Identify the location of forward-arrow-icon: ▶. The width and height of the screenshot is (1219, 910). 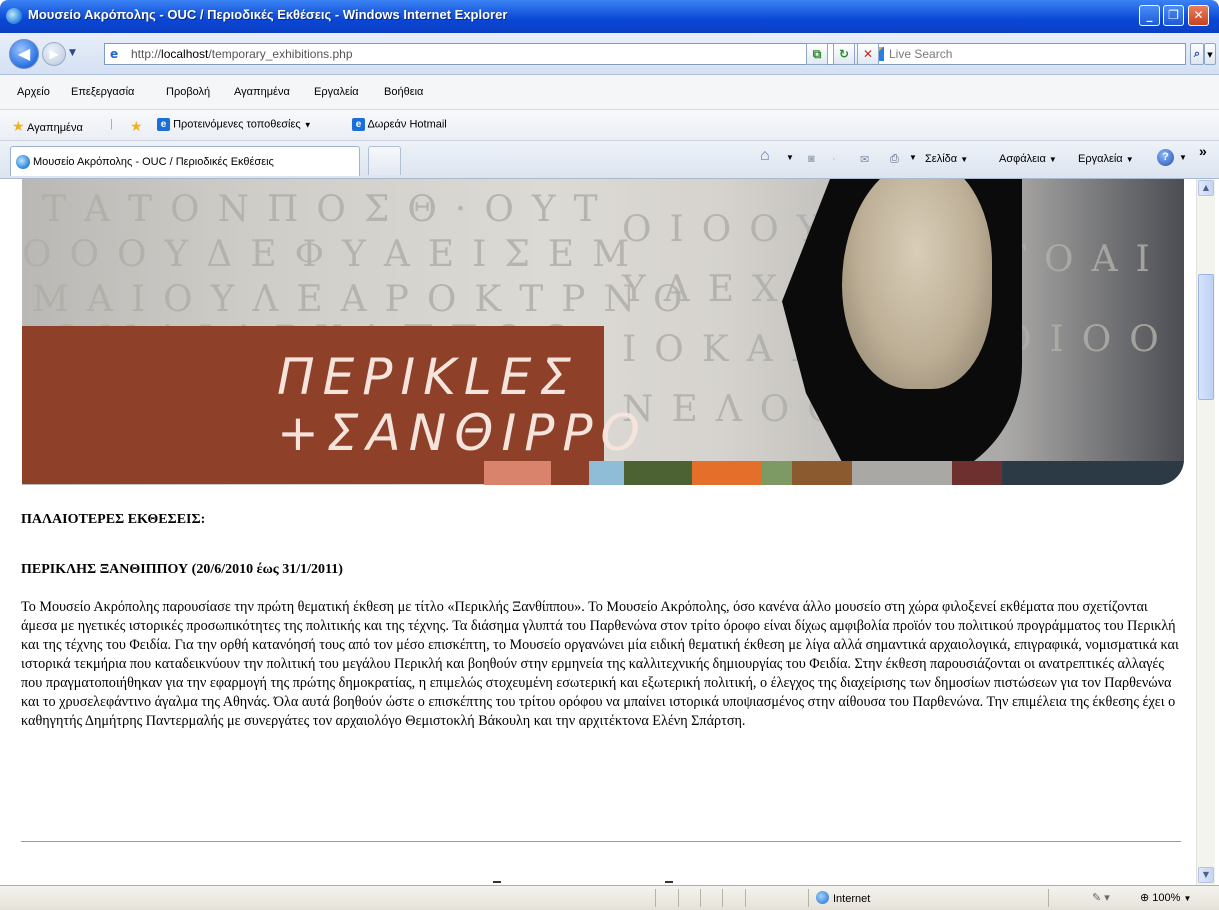
(54, 54).